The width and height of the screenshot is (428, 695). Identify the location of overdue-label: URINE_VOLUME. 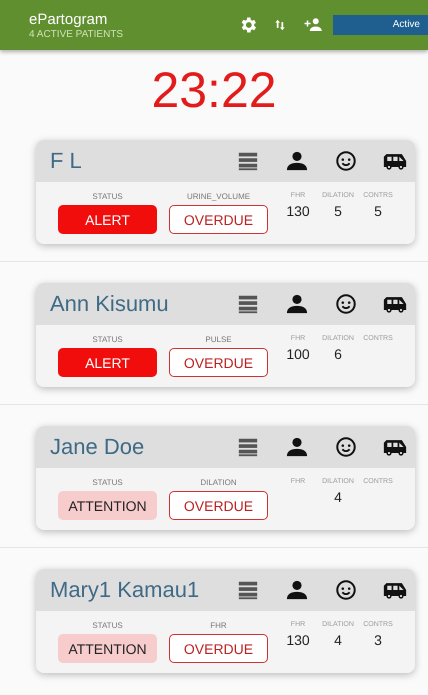
(218, 196).